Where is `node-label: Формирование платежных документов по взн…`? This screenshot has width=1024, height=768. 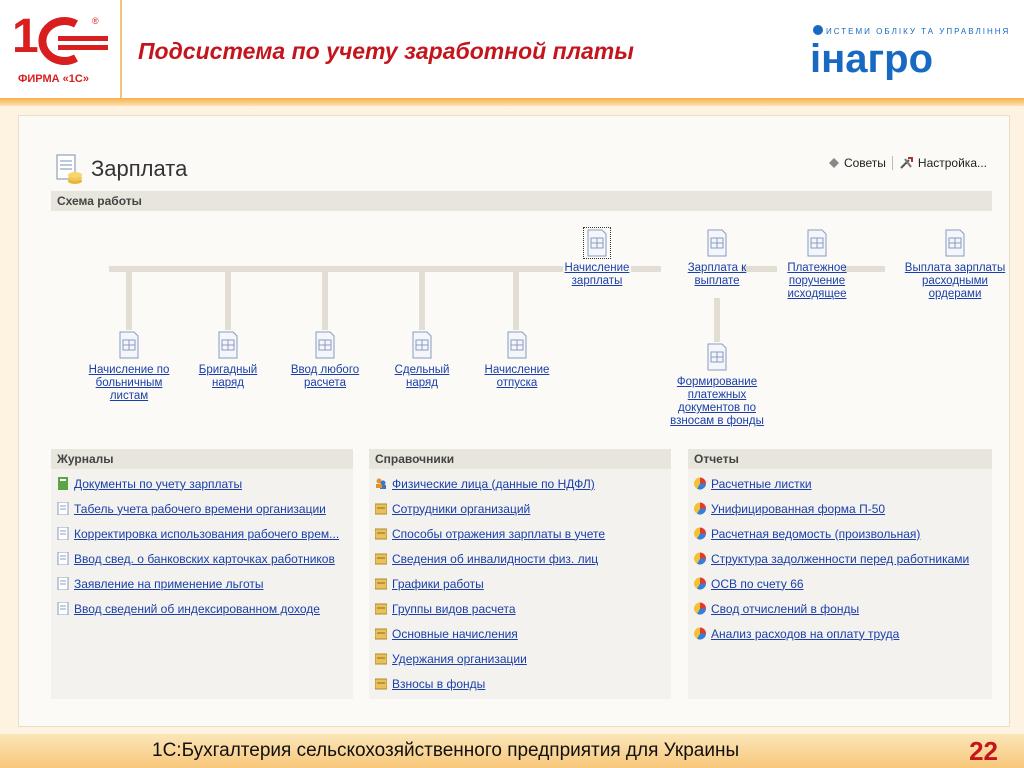 node-label: Формирование платежных документов по взн… is located at coordinates (717, 401).